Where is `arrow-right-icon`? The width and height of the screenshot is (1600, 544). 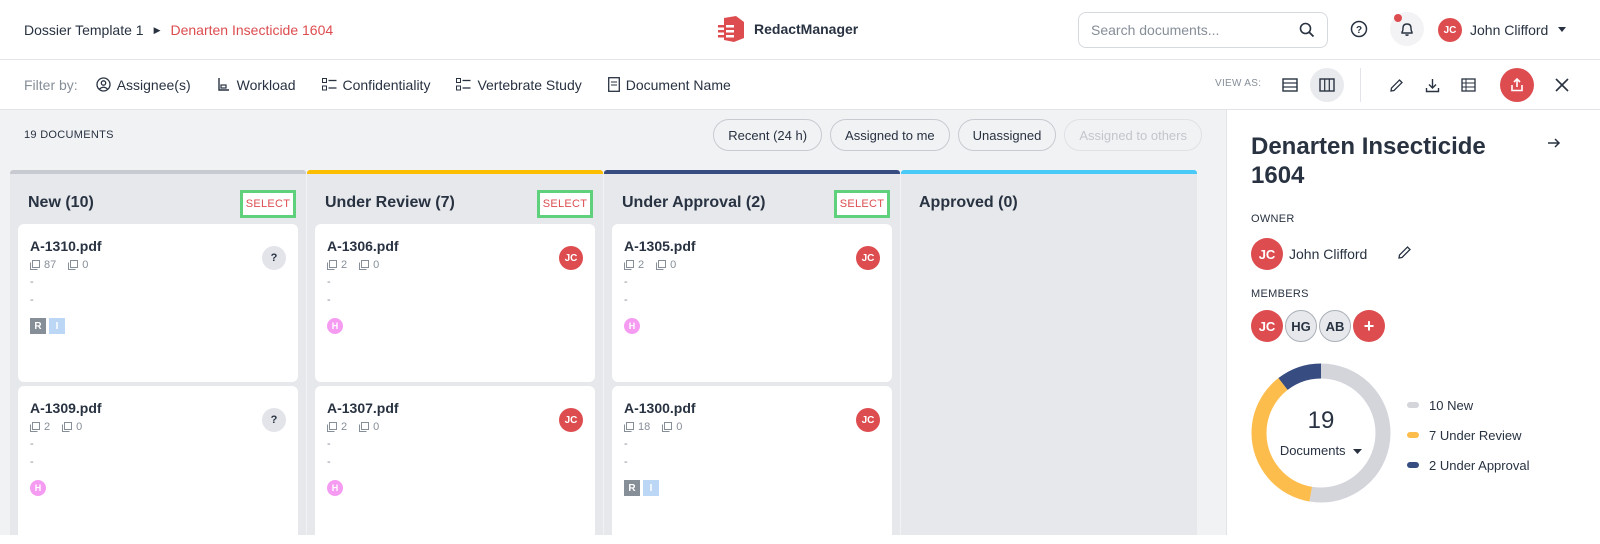 arrow-right-icon is located at coordinates (1554, 143).